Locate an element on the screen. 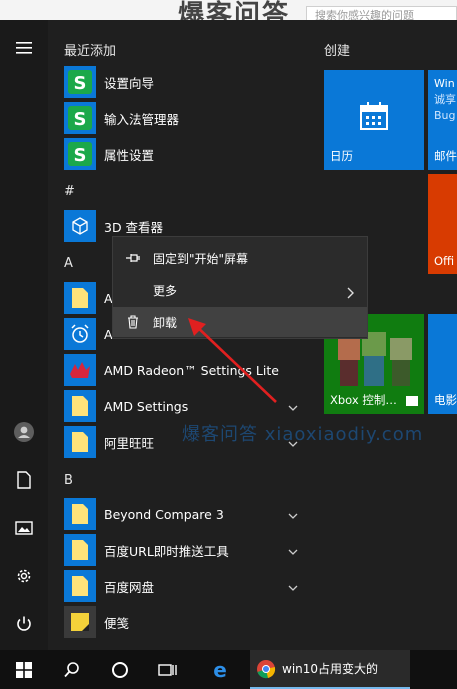 The width and height of the screenshot is (457, 689). app-name: 输入法管理器 is located at coordinates (142, 119).